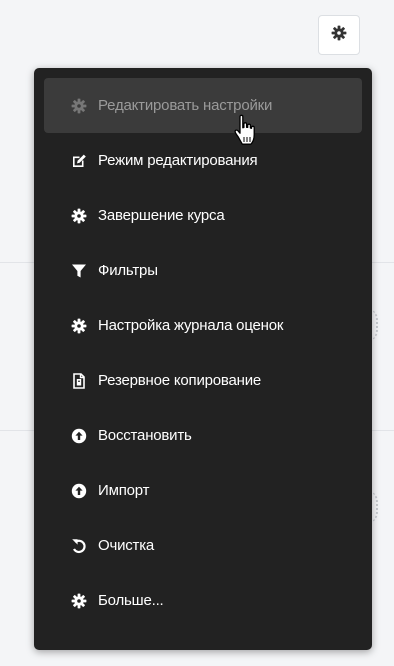  Describe the element at coordinates (203, 270) in the screenshot. I see `menu-item-filters: Фильтры` at that location.